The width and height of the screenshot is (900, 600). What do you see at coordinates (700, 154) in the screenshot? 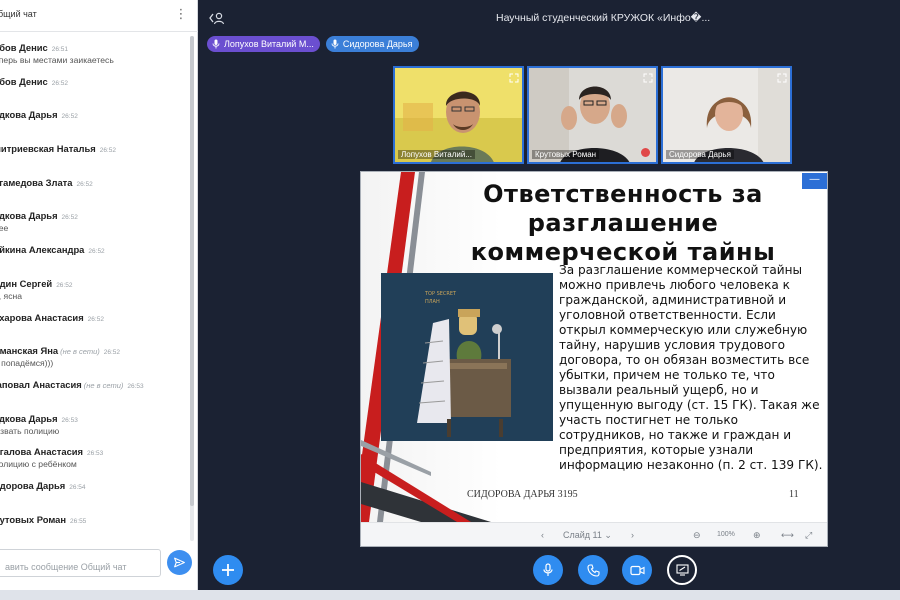
I see `participant-name: Сидорова Дарья` at bounding box center [700, 154].